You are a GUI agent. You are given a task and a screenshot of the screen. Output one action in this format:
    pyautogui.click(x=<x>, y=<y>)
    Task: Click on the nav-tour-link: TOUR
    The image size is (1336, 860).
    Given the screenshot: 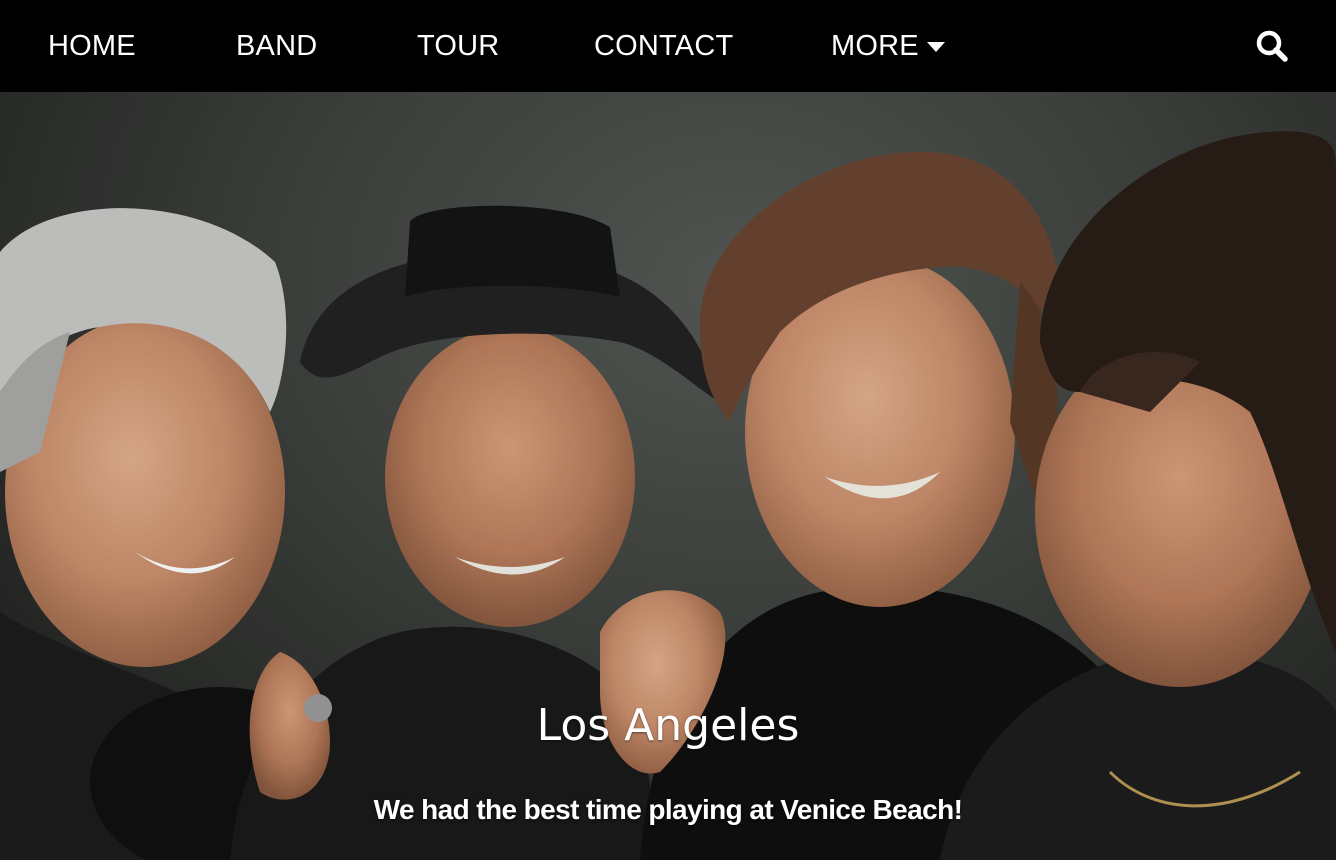 What is the action you would take?
    pyautogui.click(x=458, y=46)
    